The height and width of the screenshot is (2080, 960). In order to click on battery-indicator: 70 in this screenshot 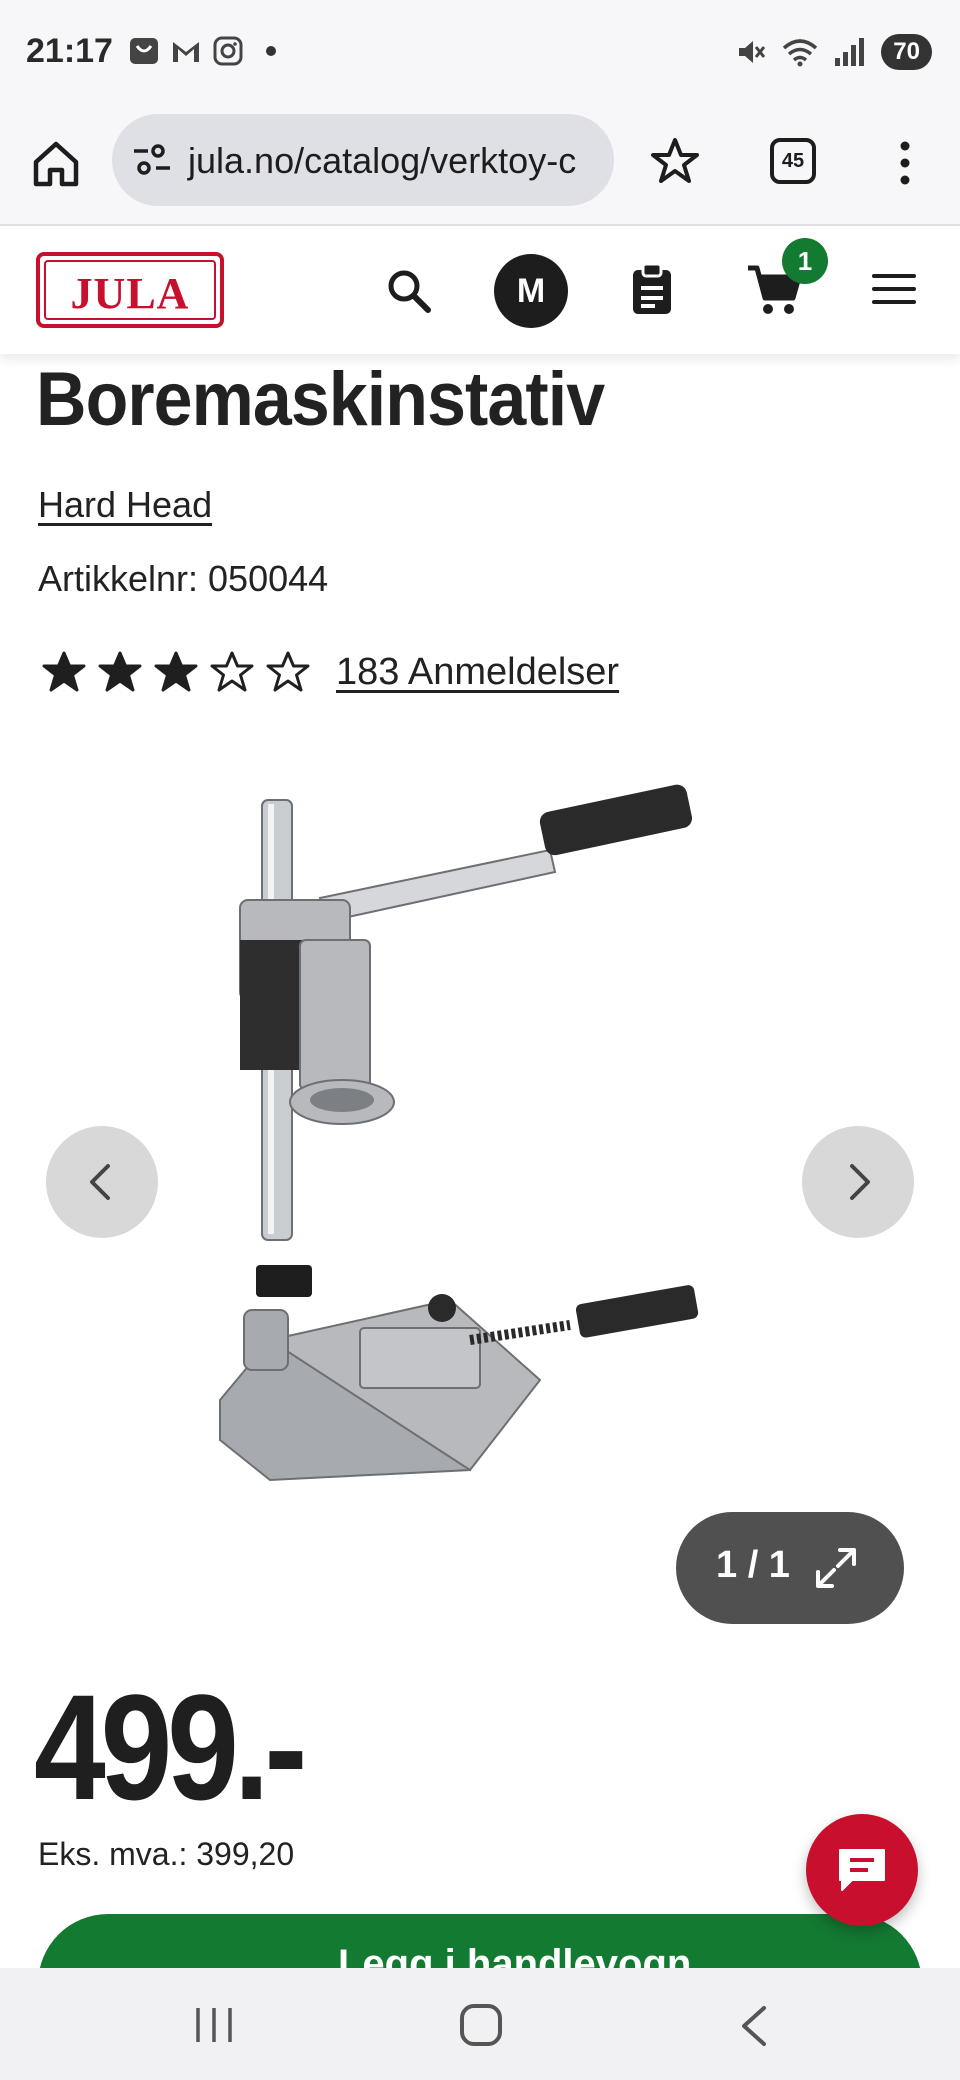, I will do `click(906, 52)`.